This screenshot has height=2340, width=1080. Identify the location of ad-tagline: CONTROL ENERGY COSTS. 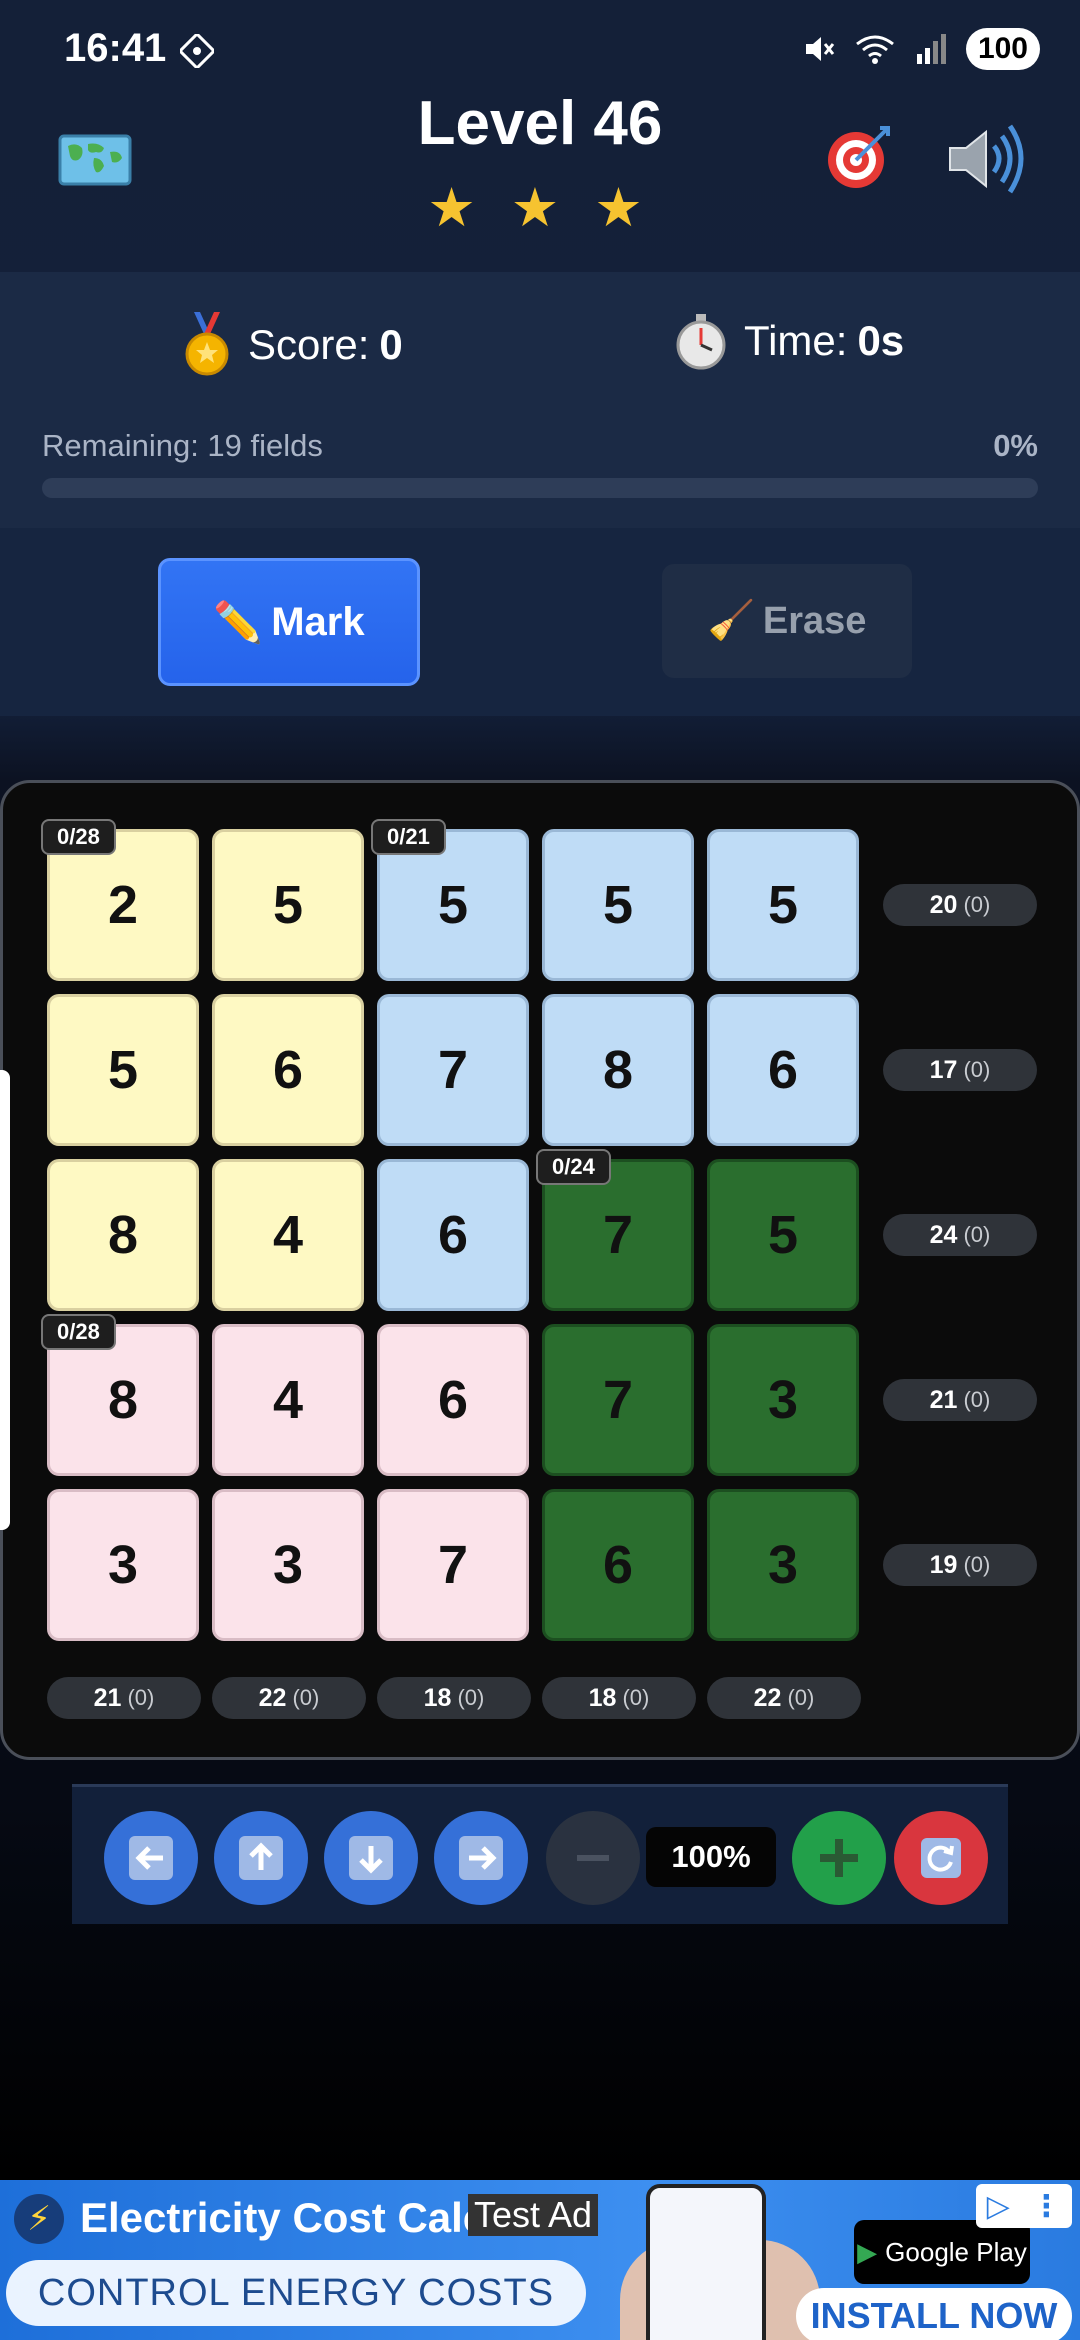
(296, 2293).